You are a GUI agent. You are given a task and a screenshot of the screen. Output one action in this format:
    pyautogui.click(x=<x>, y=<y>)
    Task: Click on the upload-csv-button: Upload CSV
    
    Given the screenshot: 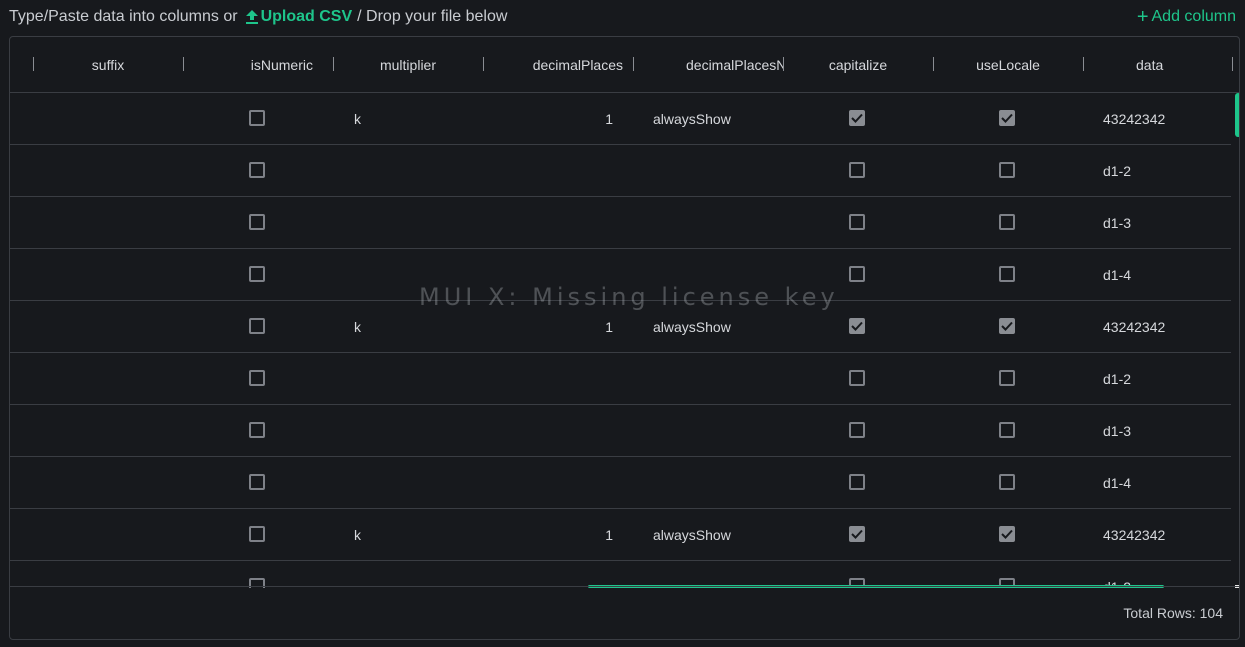 What is the action you would take?
    pyautogui.click(x=299, y=17)
    